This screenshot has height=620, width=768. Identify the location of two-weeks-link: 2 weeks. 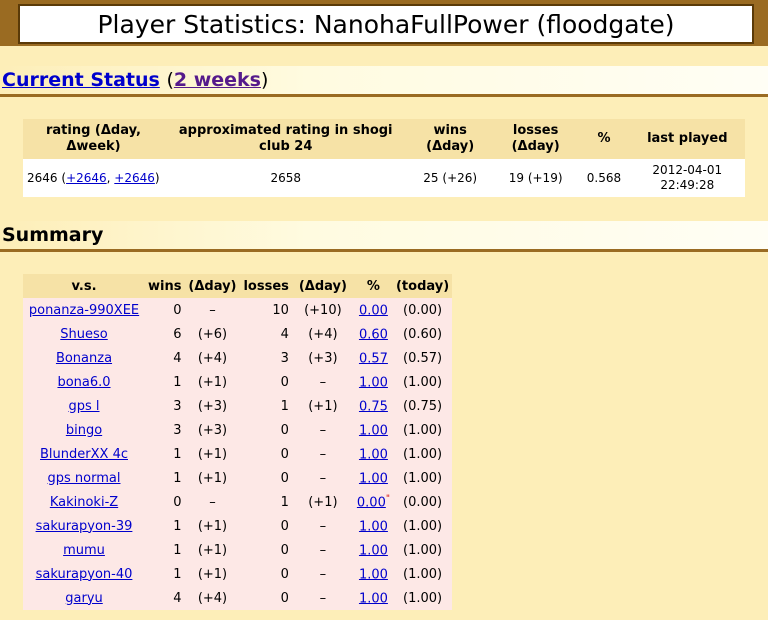
(217, 80).